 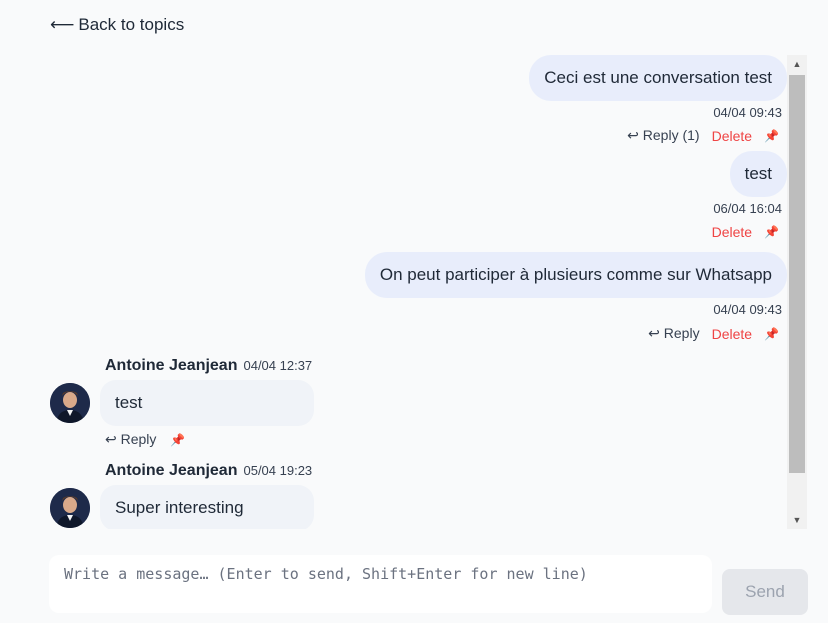 I want to click on message-timestamp: 04/04 12:37, so click(x=278, y=365).